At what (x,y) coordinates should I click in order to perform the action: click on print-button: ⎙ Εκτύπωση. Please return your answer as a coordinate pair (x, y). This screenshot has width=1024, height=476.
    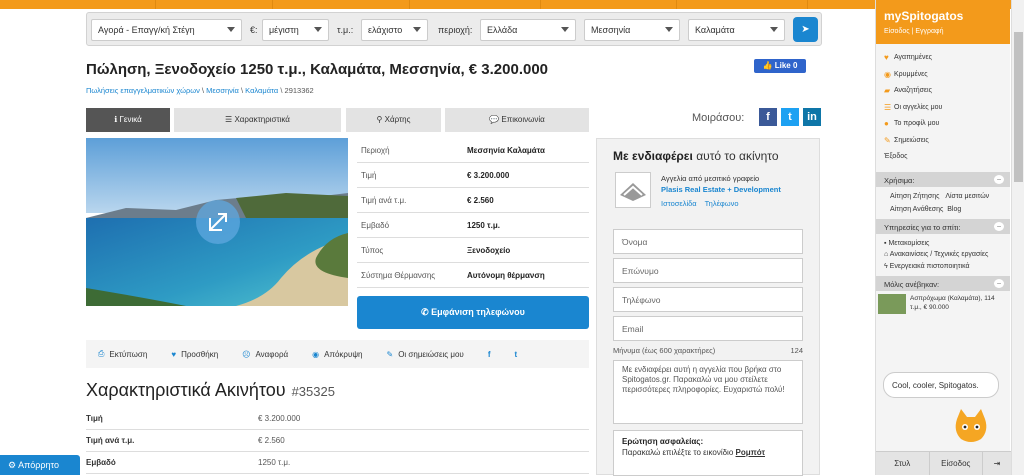
    Looking at the image, I should click on (122, 354).